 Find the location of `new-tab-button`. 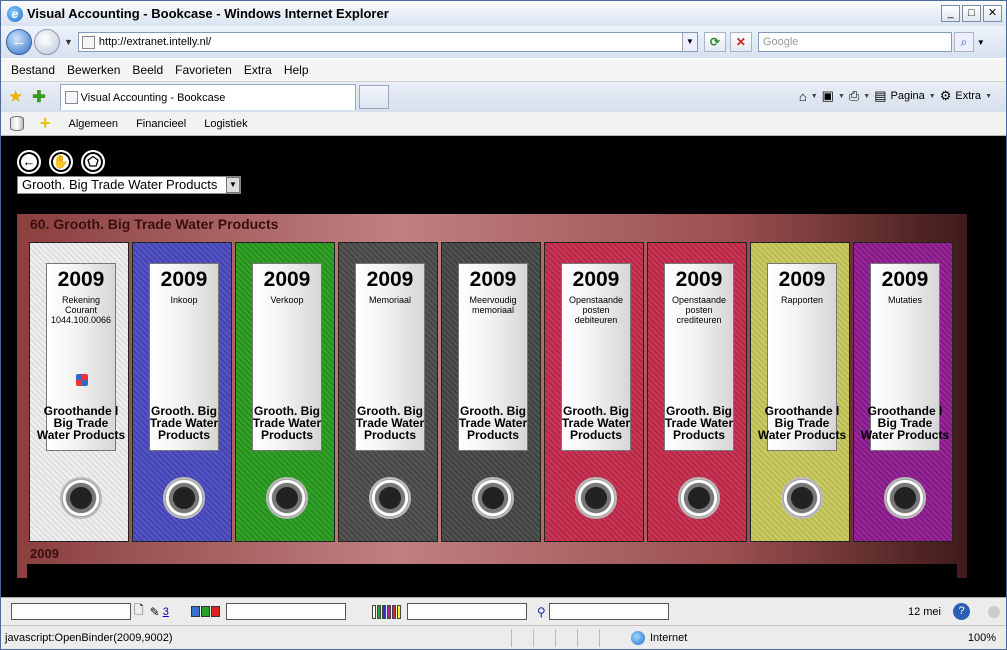

new-tab-button is located at coordinates (373, 97).